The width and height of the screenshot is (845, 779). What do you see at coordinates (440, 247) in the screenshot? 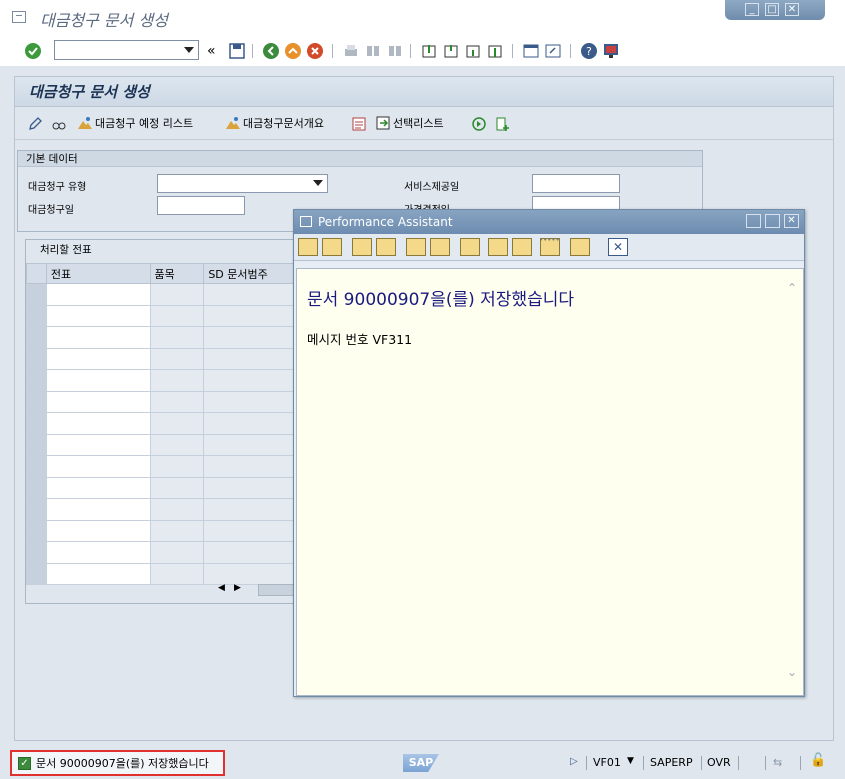
I see `tools-icon` at bounding box center [440, 247].